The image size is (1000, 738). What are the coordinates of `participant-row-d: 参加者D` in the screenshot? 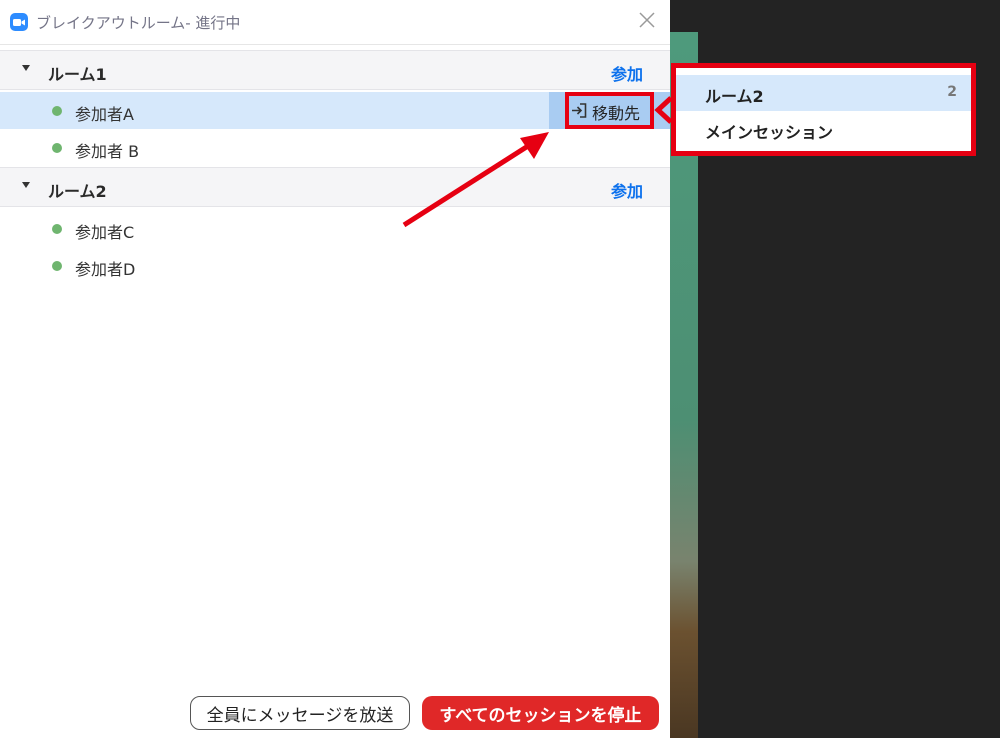 It's located at (335, 265).